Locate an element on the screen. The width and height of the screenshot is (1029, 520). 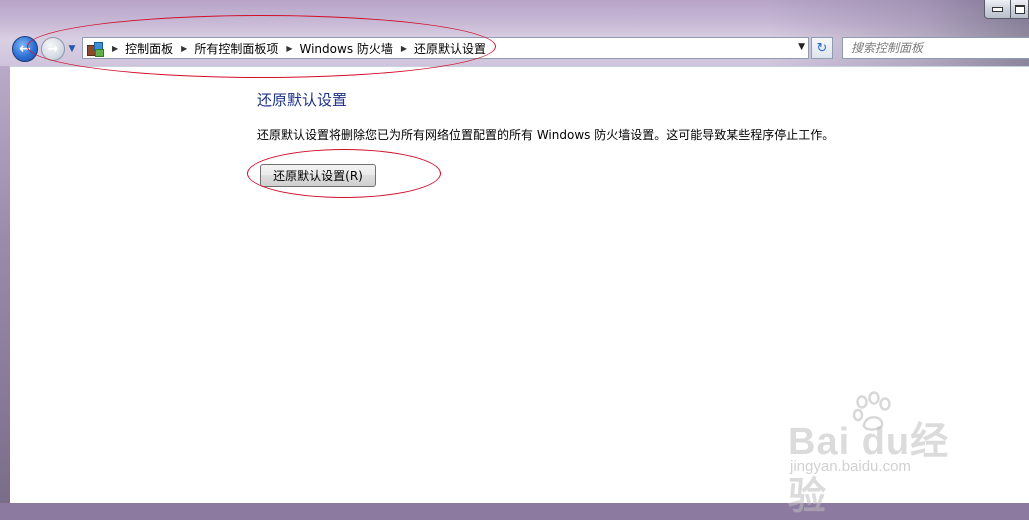
search-input is located at coordinates (936, 48).